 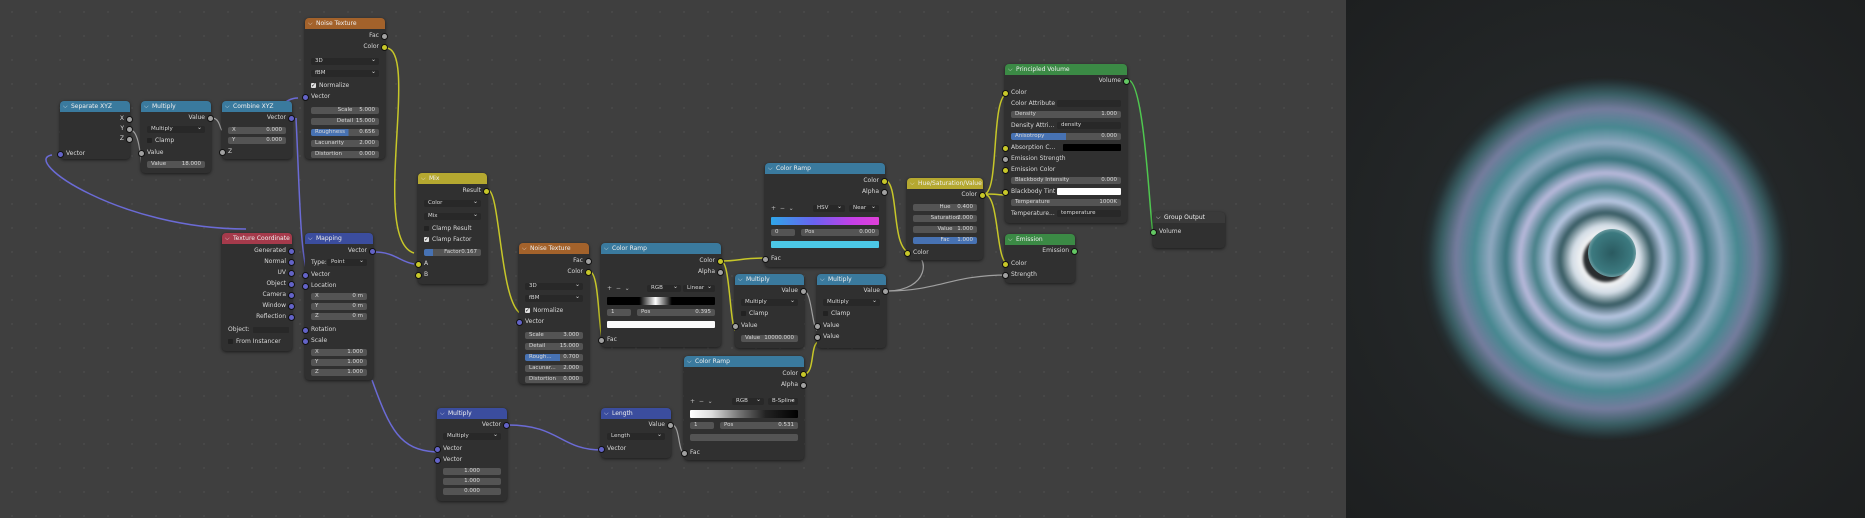 What do you see at coordinates (1066, 114) in the screenshot?
I see `density-field: Density 1.000` at bounding box center [1066, 114].